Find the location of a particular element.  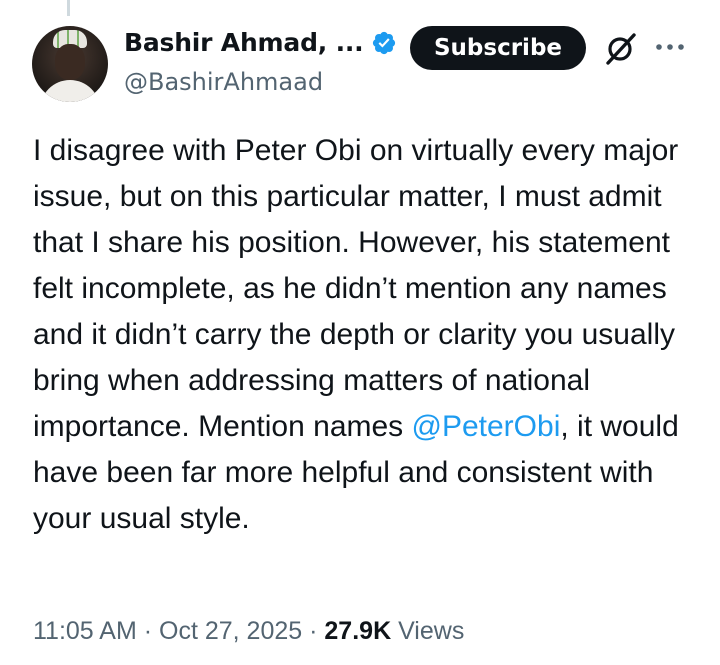

avatar is located at coordinates (70, 64).